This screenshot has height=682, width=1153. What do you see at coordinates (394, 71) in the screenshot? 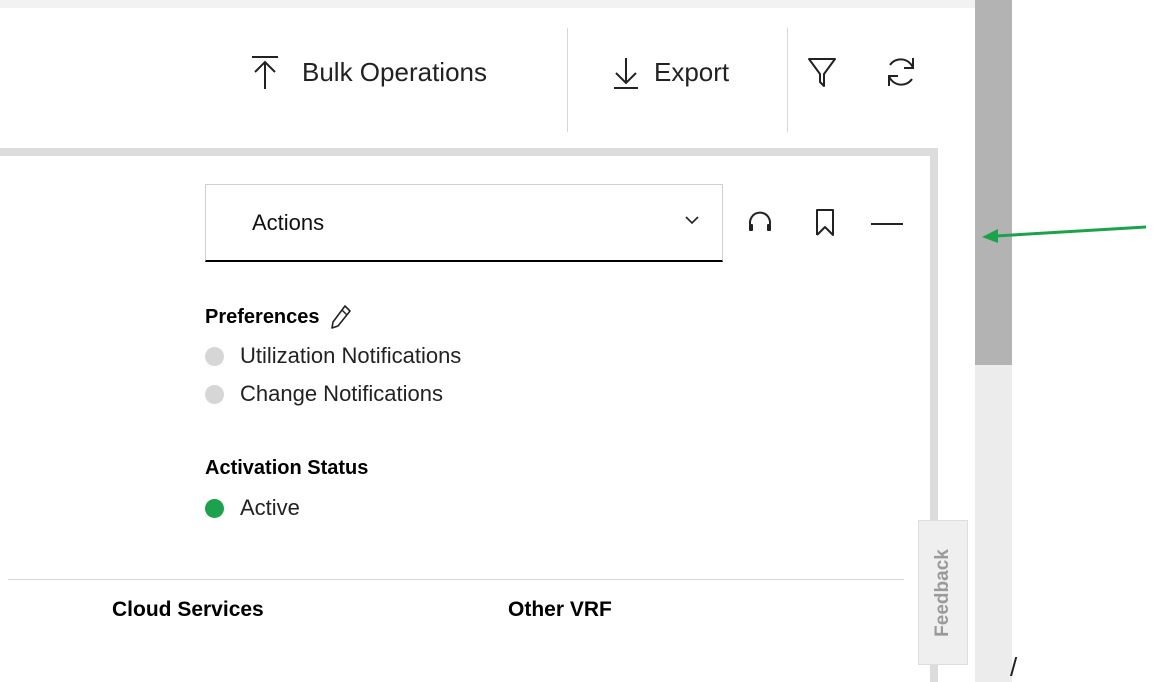
I see `bulk-operations-label: Bulk Operations` at bounding box center [394, 71].